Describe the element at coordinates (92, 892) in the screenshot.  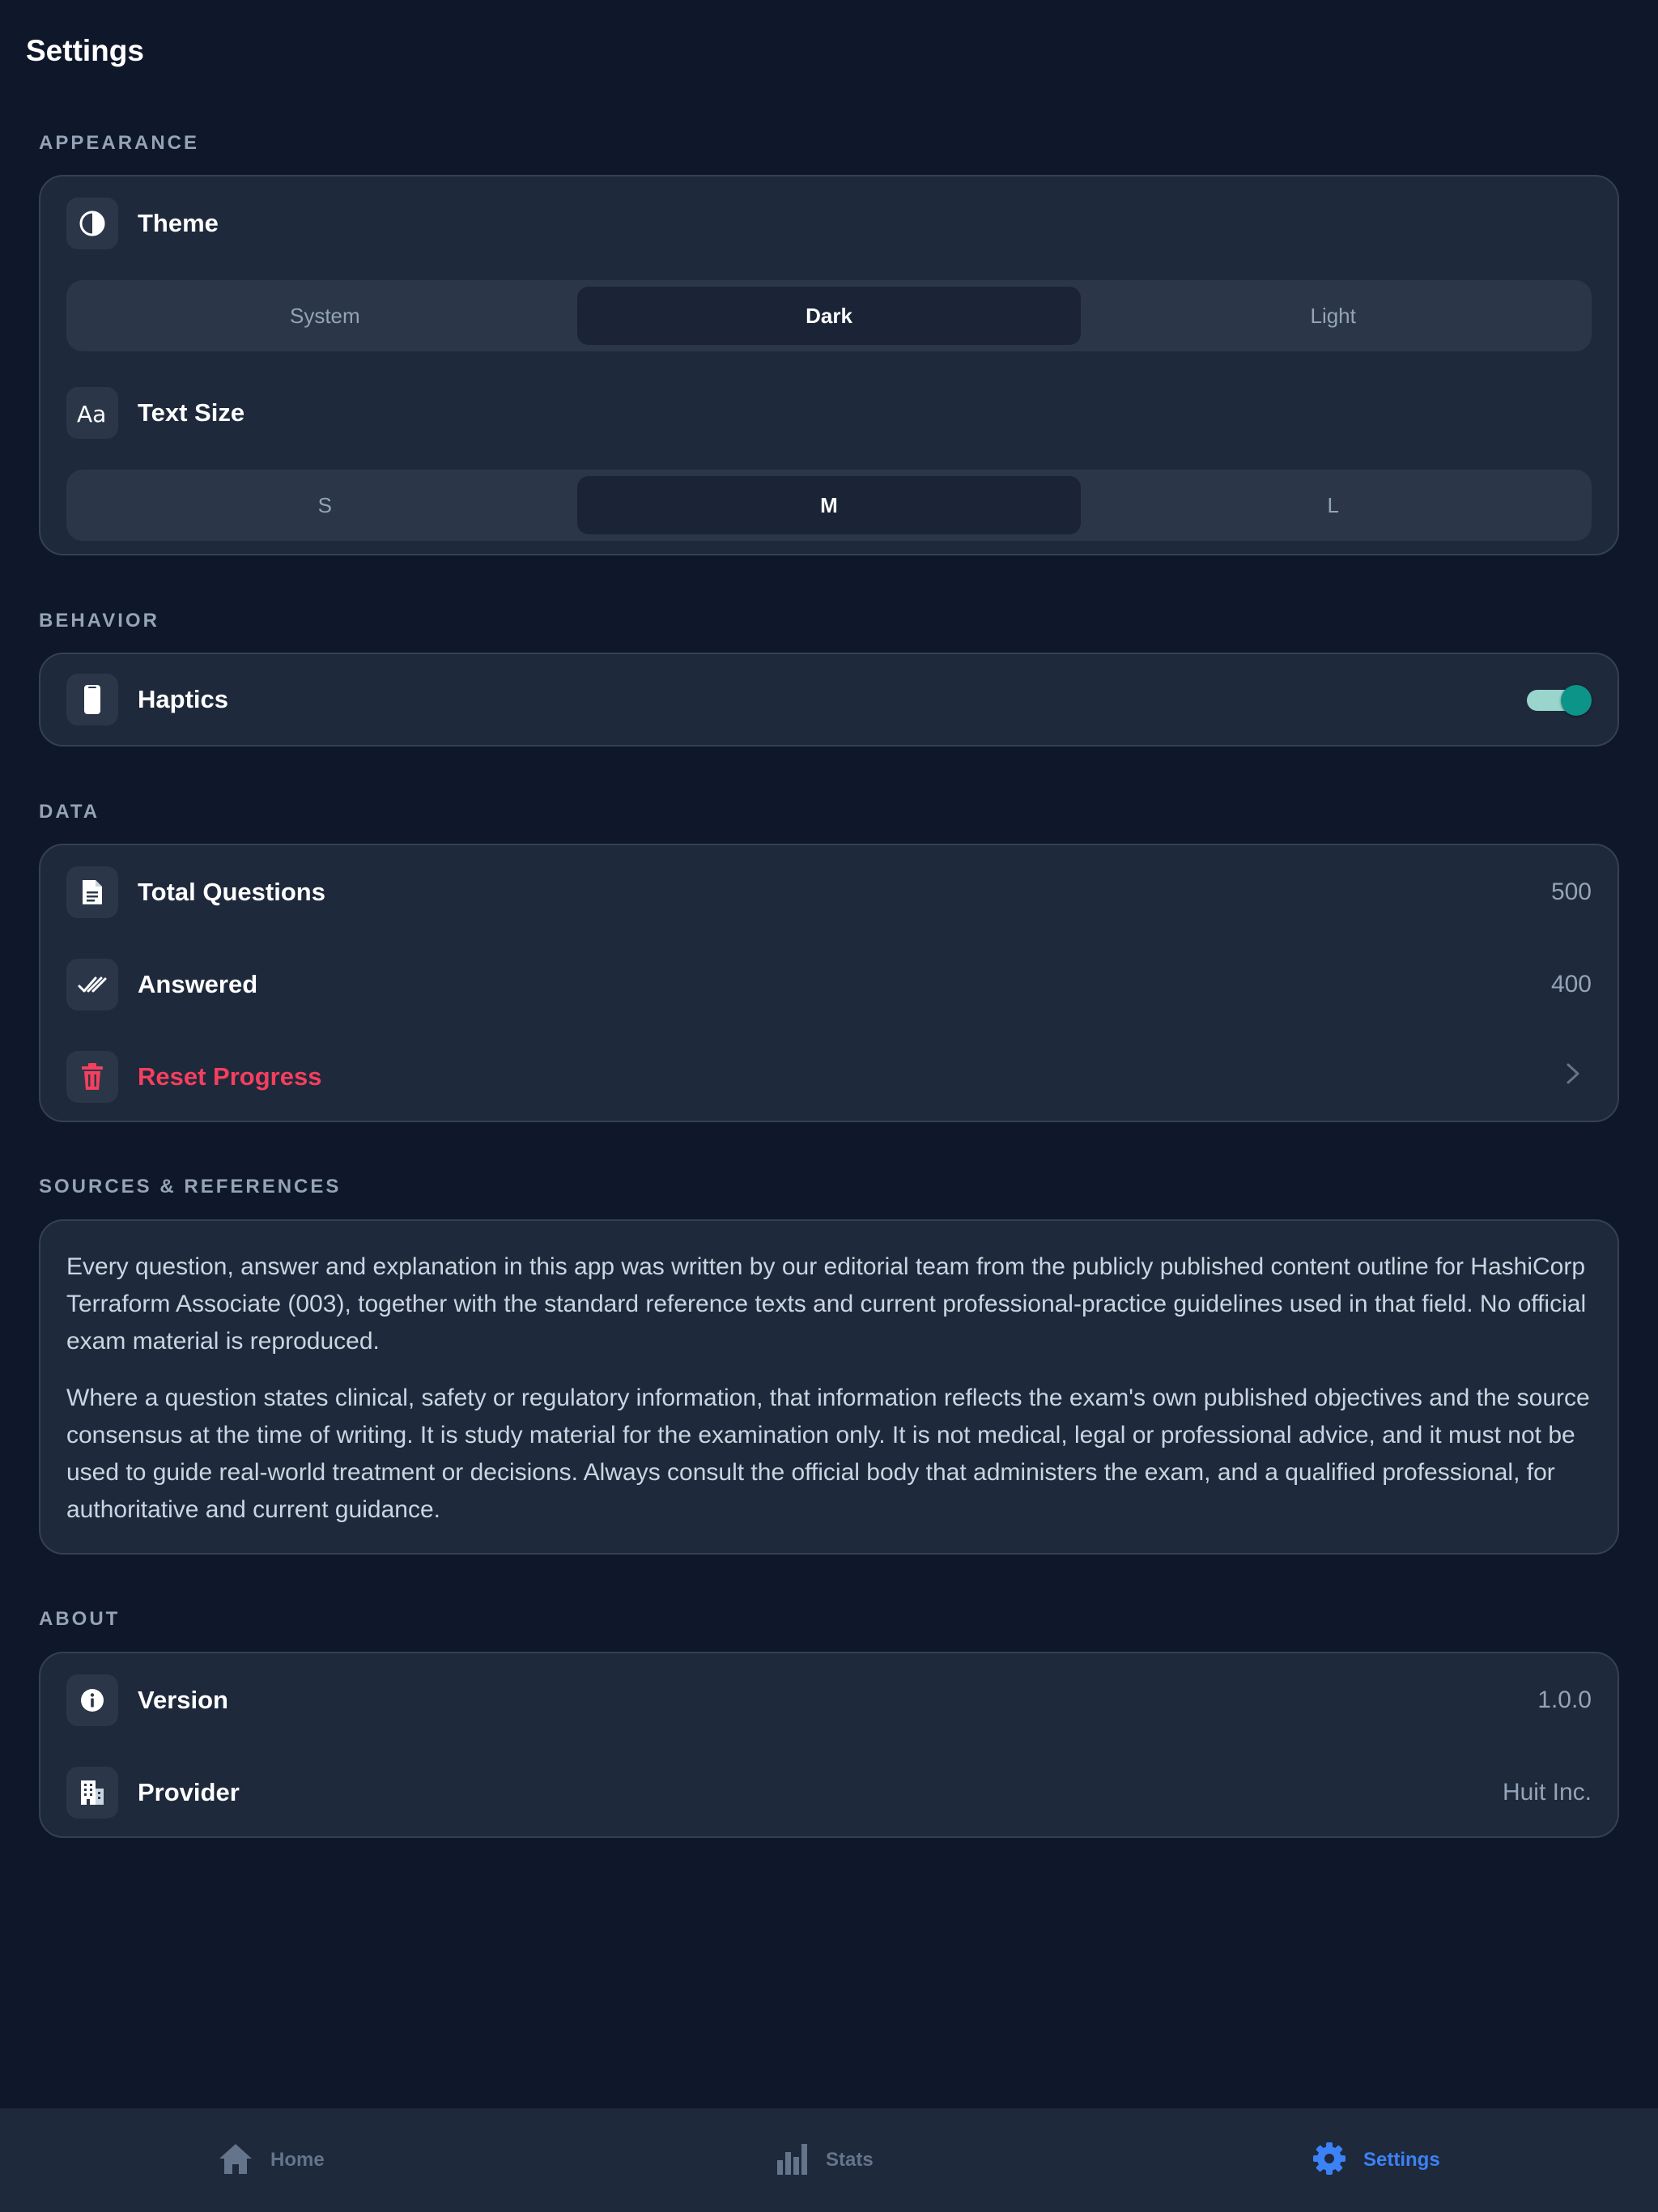
I see `document-icon` at that location.